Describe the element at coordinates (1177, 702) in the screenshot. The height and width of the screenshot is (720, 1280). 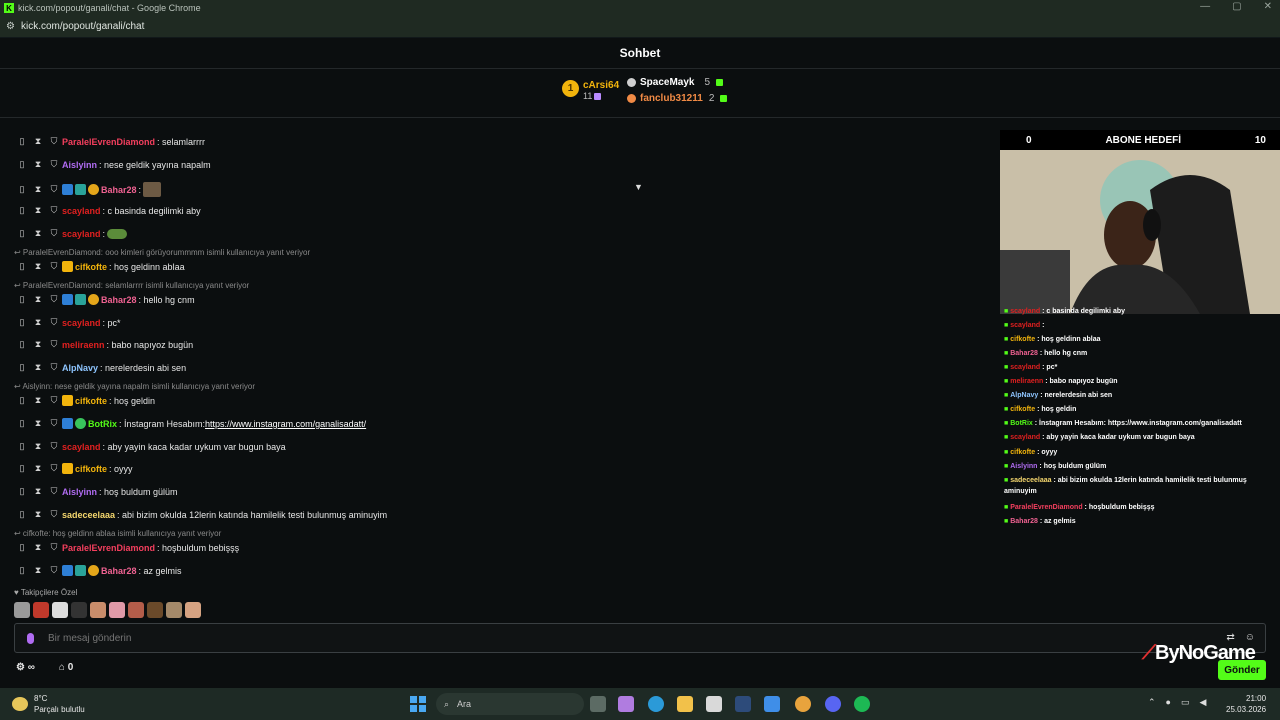
I see `system-tray: ⌃ ● ▭ ◀` at that location.